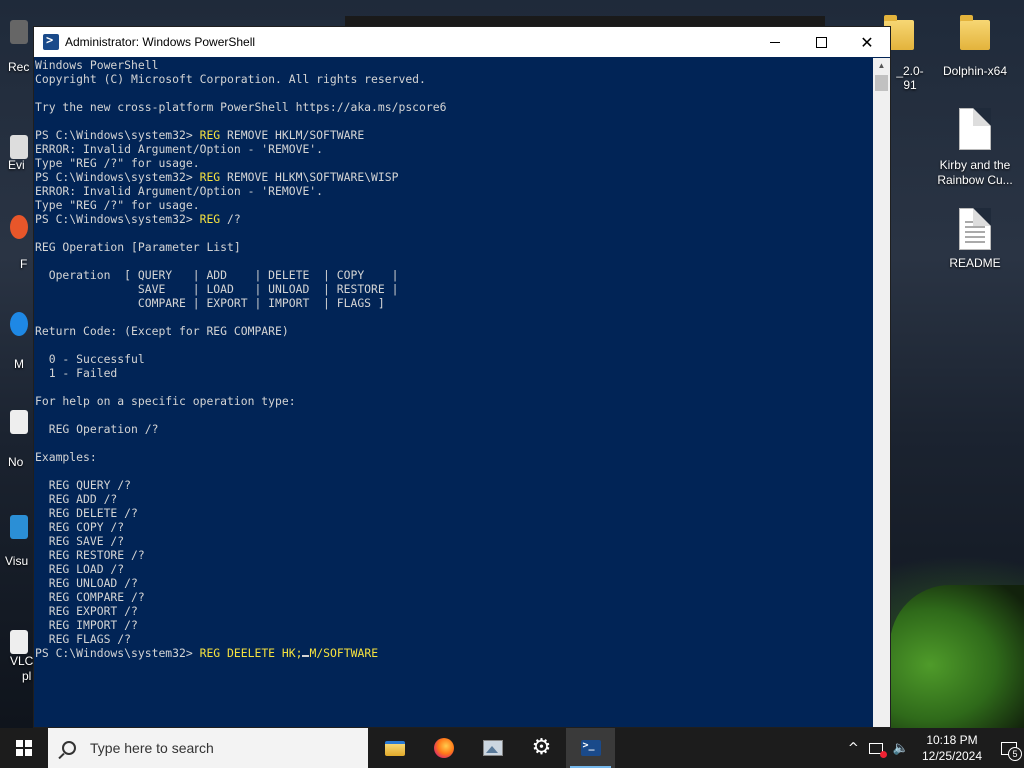 The width and height of the screenshot is (1024, 768). I want to click on gear-icon: ⚙, so click(541, 747).